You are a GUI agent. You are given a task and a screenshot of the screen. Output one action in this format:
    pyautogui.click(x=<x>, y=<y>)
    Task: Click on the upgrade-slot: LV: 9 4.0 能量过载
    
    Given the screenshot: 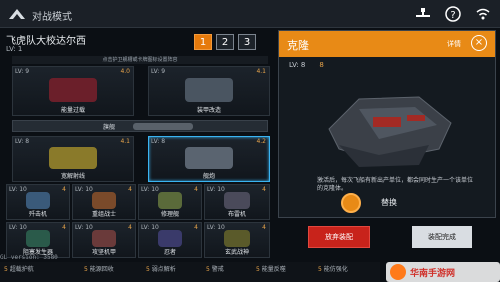 What is the action you would take?
    pyautogui.click(x=73, y=91)
    